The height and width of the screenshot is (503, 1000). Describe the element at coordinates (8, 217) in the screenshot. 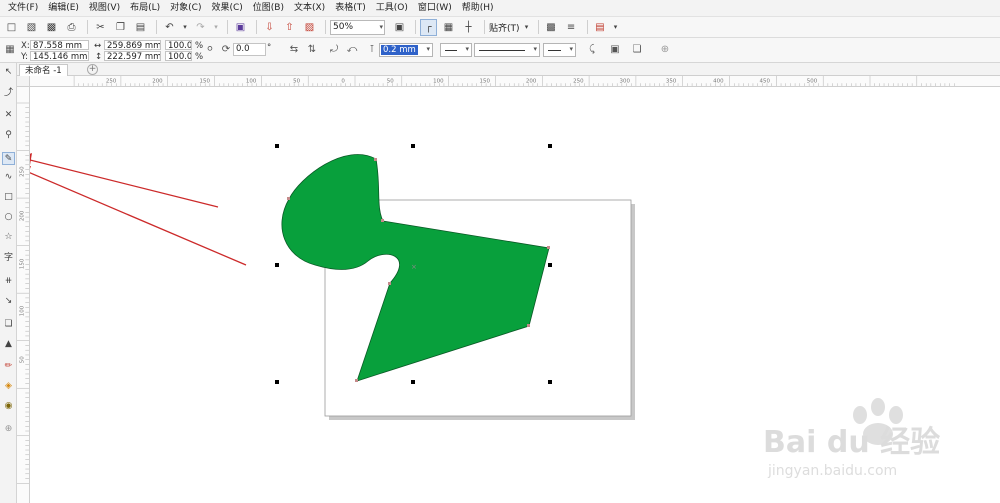

I see `ellipse-tool-icon: ○` at that location.